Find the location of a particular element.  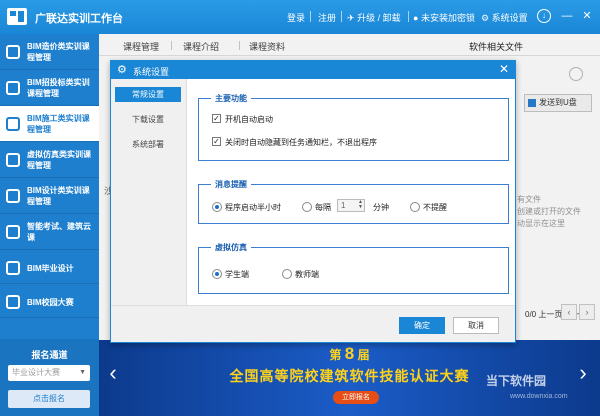

reminder-half-hour-radio is located at coordinates (217, 207).